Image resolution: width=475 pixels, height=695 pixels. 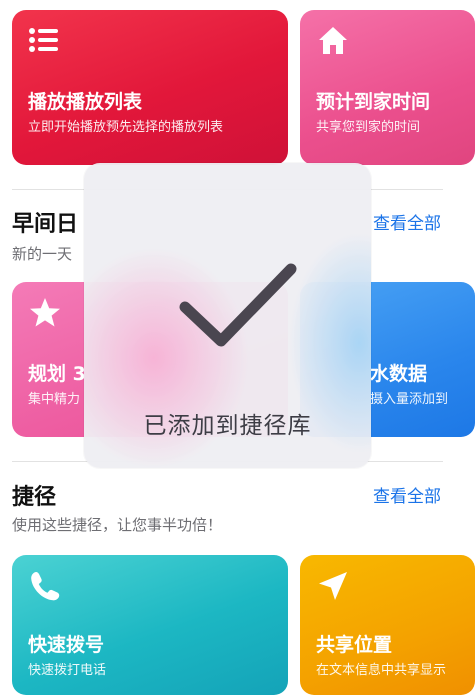 I want to click on card-title: 水数据, so click(x=399, y=374).